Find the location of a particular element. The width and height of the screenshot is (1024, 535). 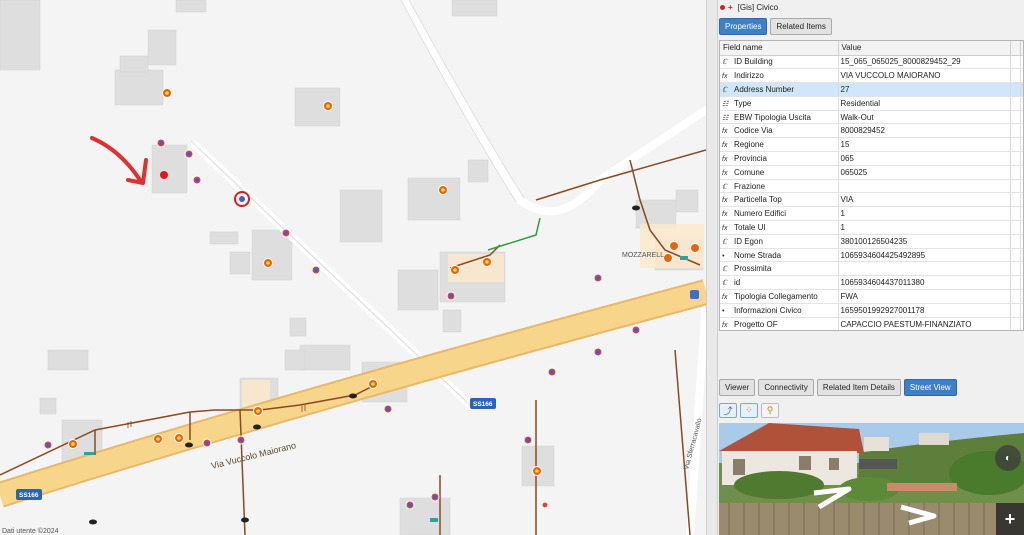

property-value-cell: 065025 is located at coordinates (924, 172).